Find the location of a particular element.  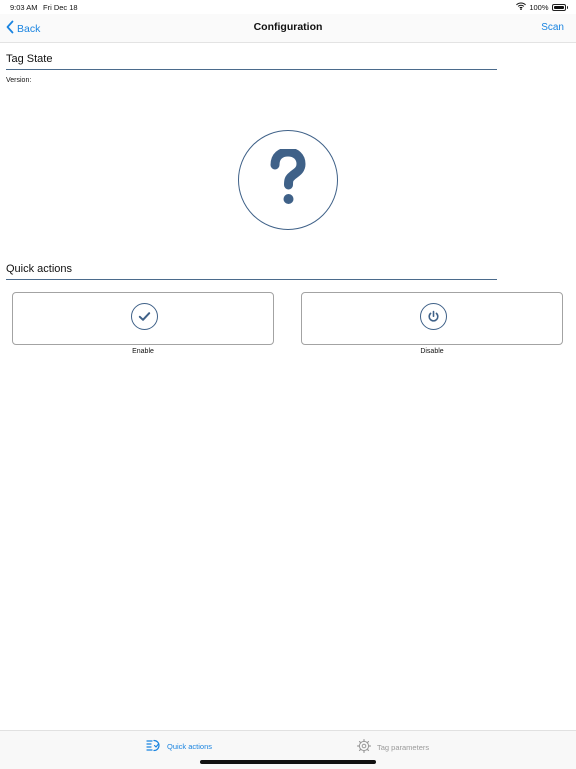

scan-button: Scan is located at coordinates (552, 27).